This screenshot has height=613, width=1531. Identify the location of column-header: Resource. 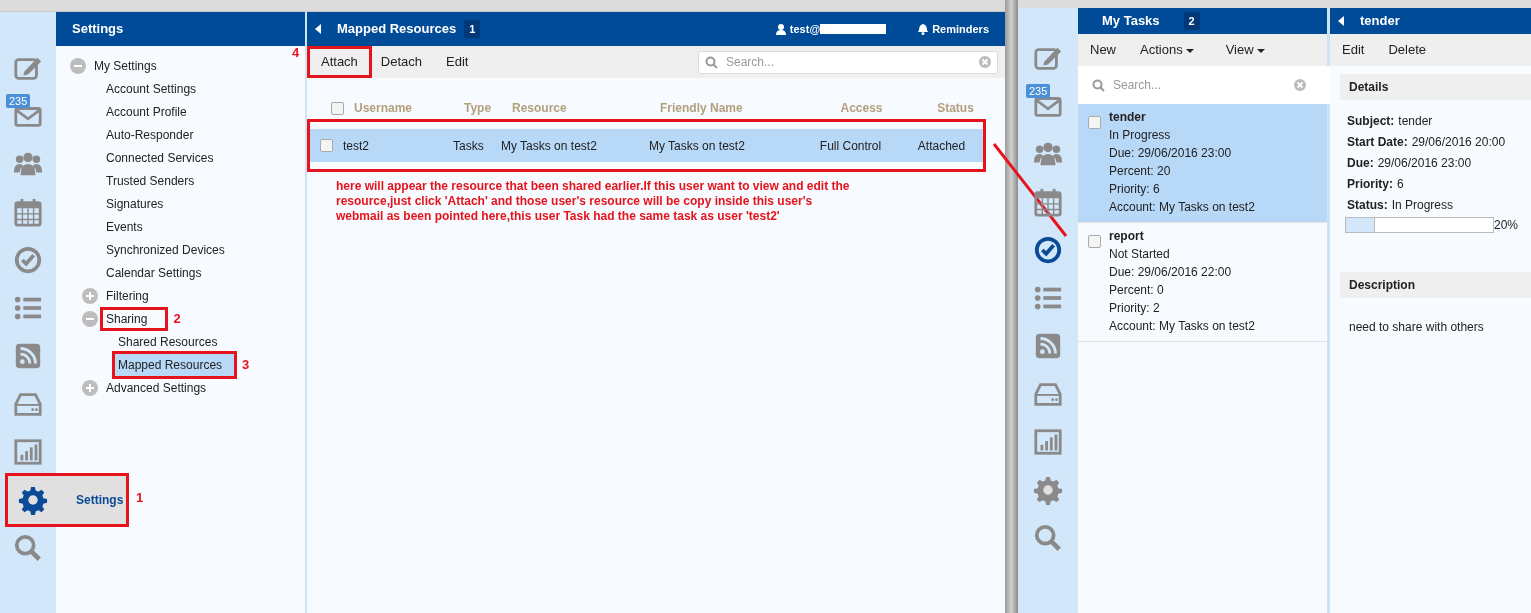
(540, 108).